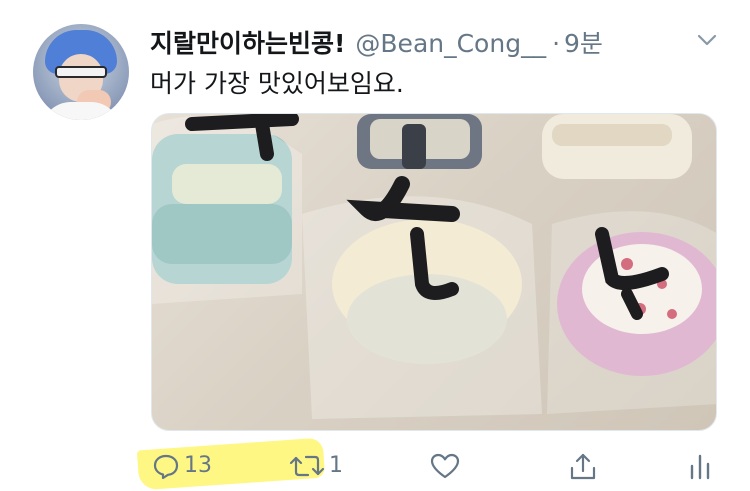 Image resolution: width=750 pixels, height=491 pixels. Describe the element at coordinates (450, 43) in the screenshot. I see `user-handle: @Bean_Cong__` at that location.